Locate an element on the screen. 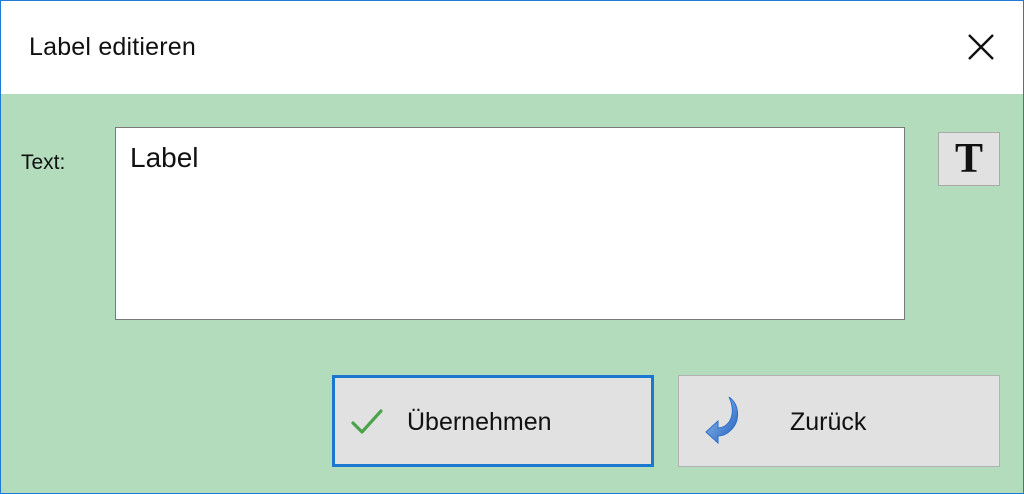 The width and height of the screenshot is (1024, 494). apply-button: Übernehmen is located at coordinates (493, 421).